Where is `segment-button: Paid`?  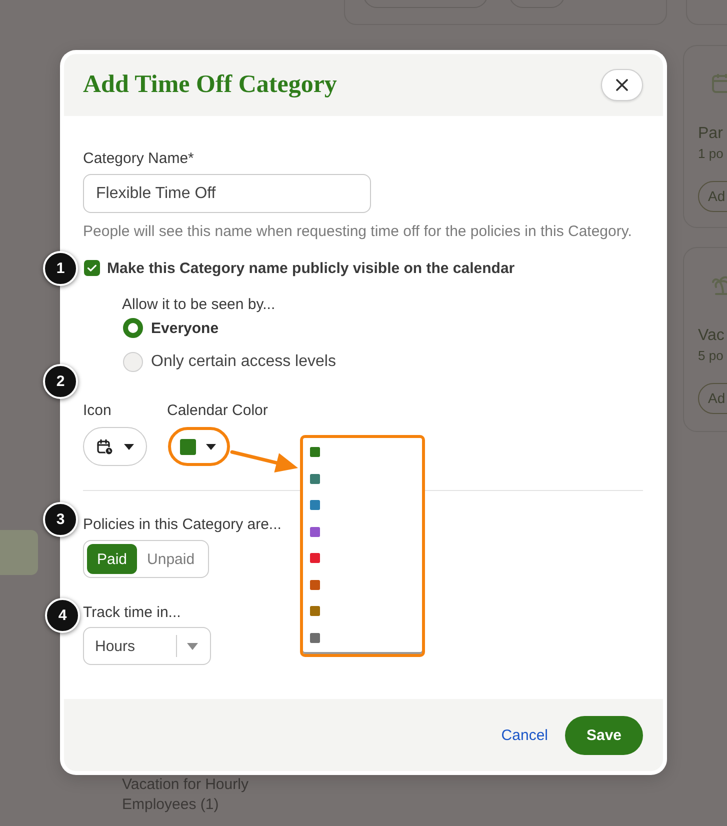 segment-button: Paid is located at coordinates (112, 559).